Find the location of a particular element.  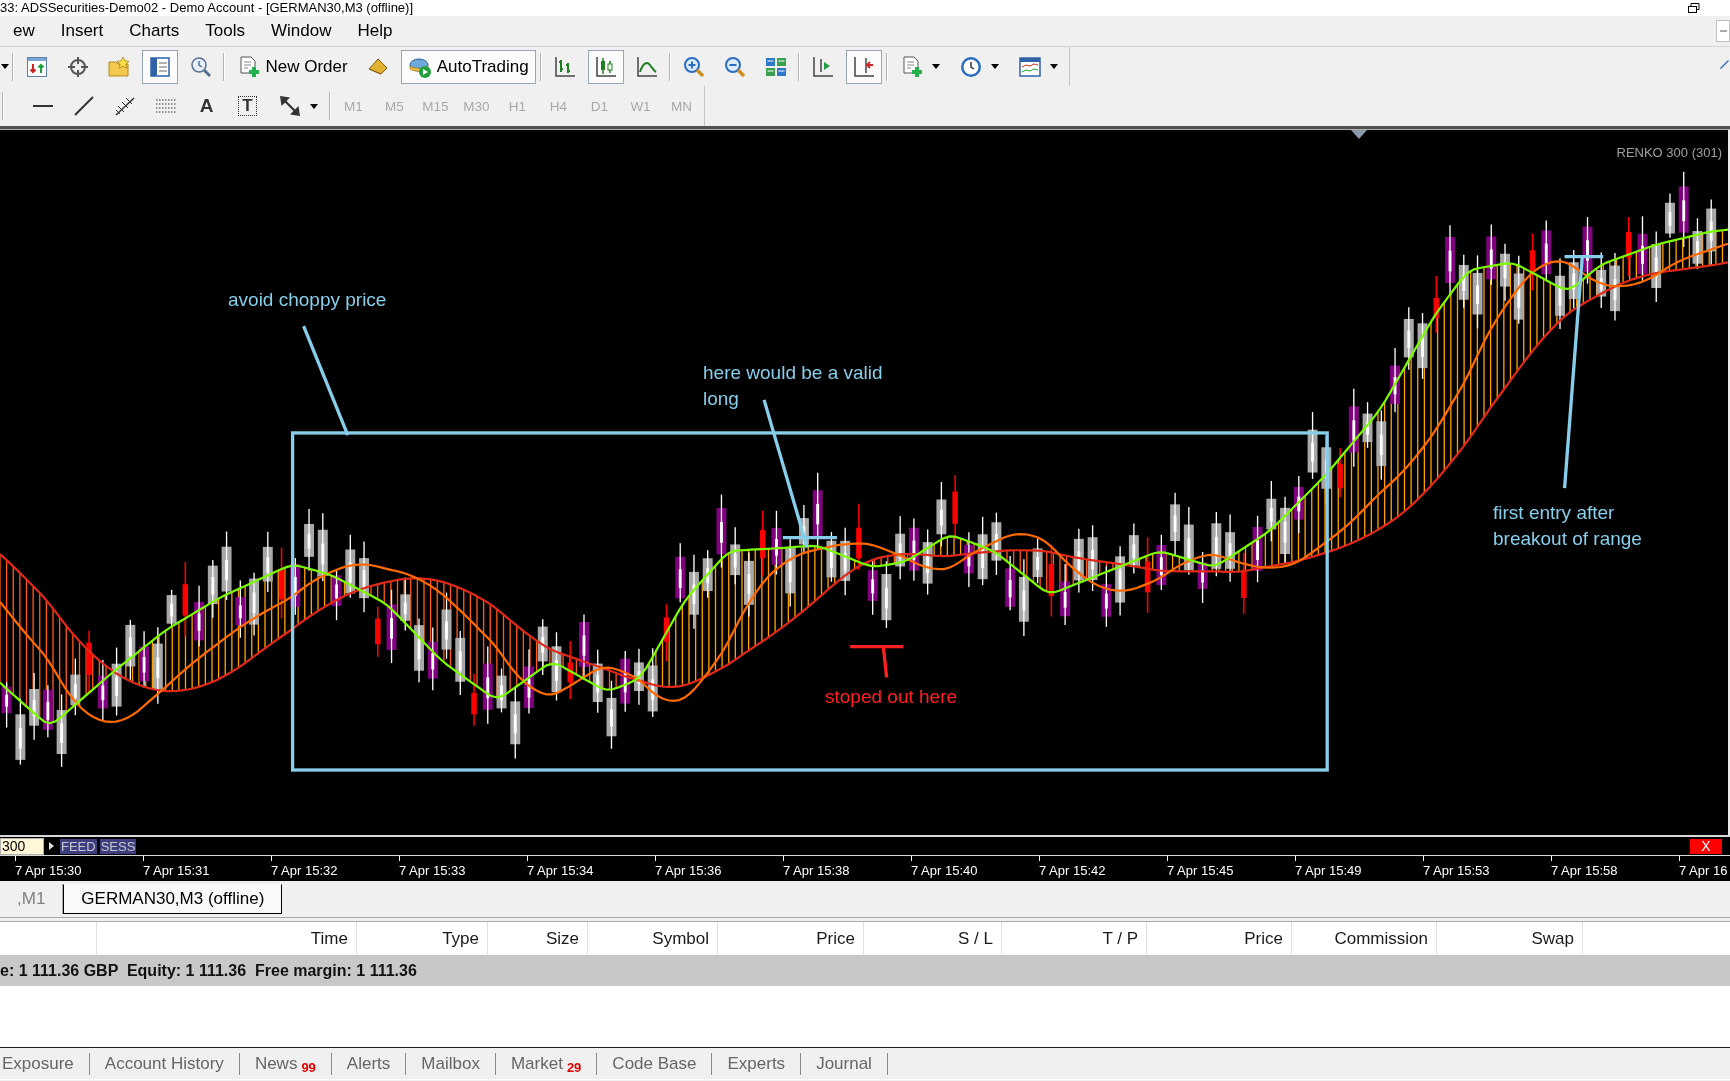

zoom-in-icon is located at coordinates (693, 66).